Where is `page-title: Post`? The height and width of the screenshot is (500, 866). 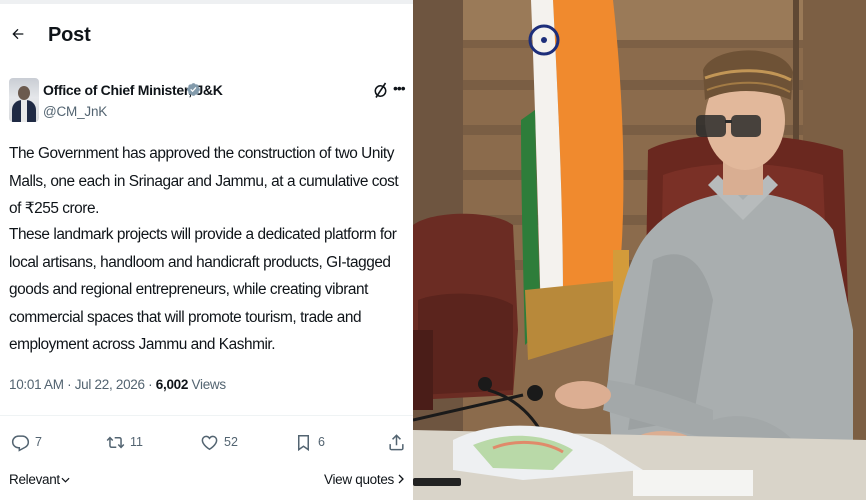
page-title: Post is located at coordinates (69, 35).